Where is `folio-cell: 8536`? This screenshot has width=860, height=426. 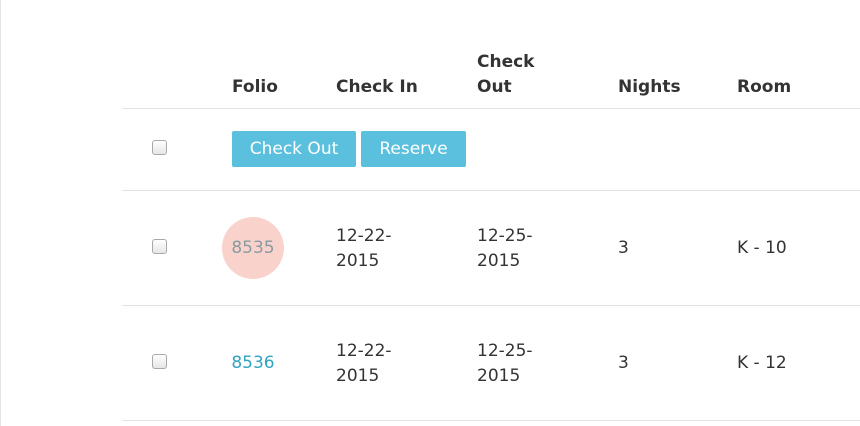
folio-cell: 8536 is located at coordinates (253, 363).